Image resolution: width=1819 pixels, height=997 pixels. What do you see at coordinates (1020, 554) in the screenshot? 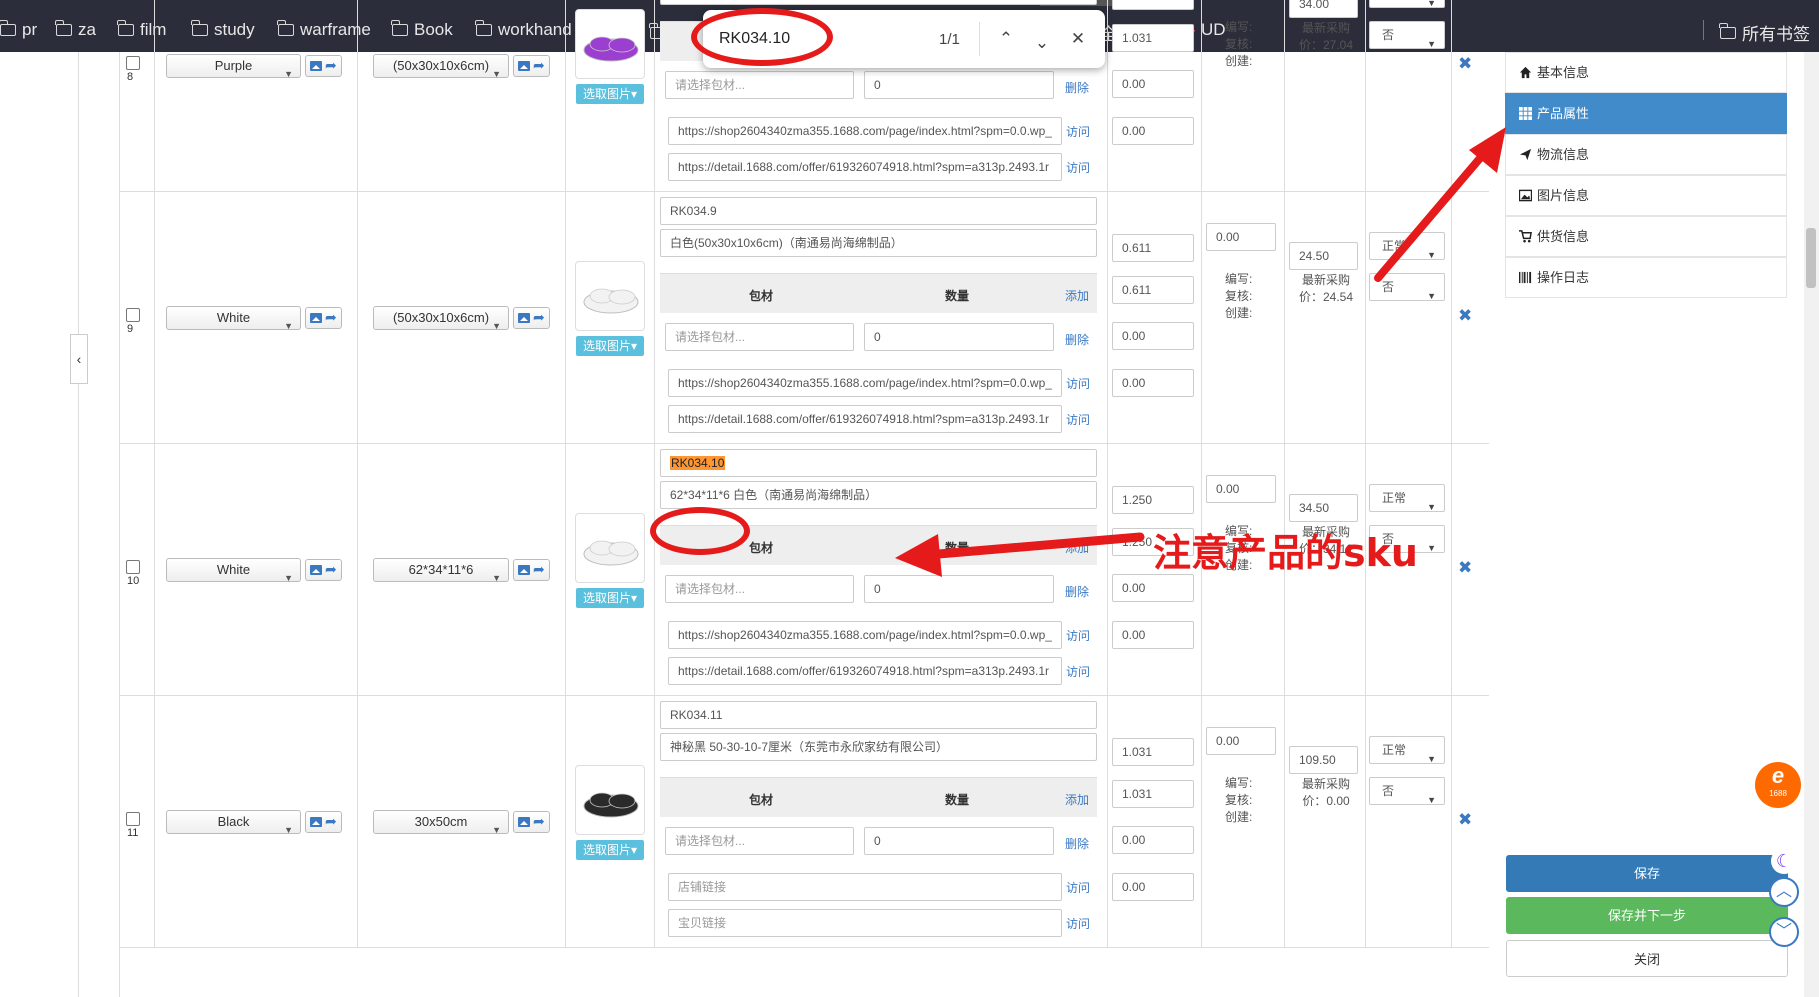
I see `arrow-to-sku` at bounding box center [1020, 554].